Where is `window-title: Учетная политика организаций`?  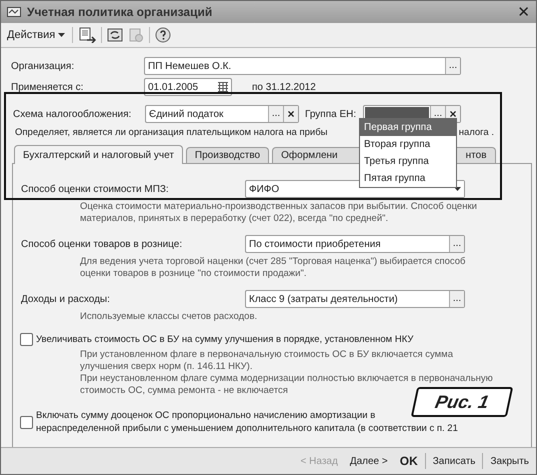 window-title: Учетная политика организаций is located at coordinates (120, 12).